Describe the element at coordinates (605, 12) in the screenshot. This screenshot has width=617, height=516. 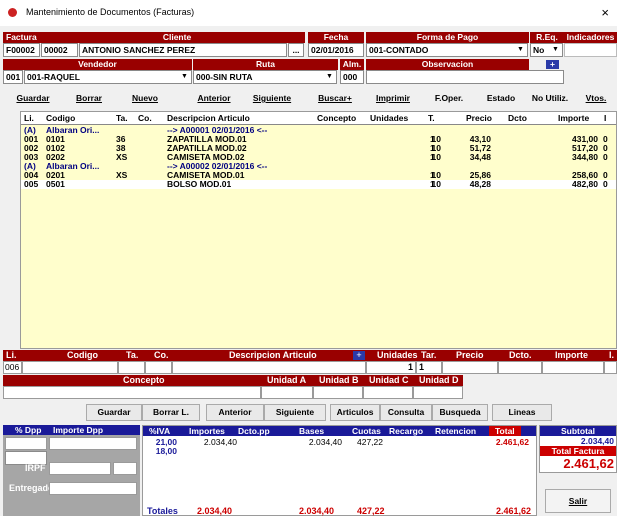
I see `close-button: ×` at that location.